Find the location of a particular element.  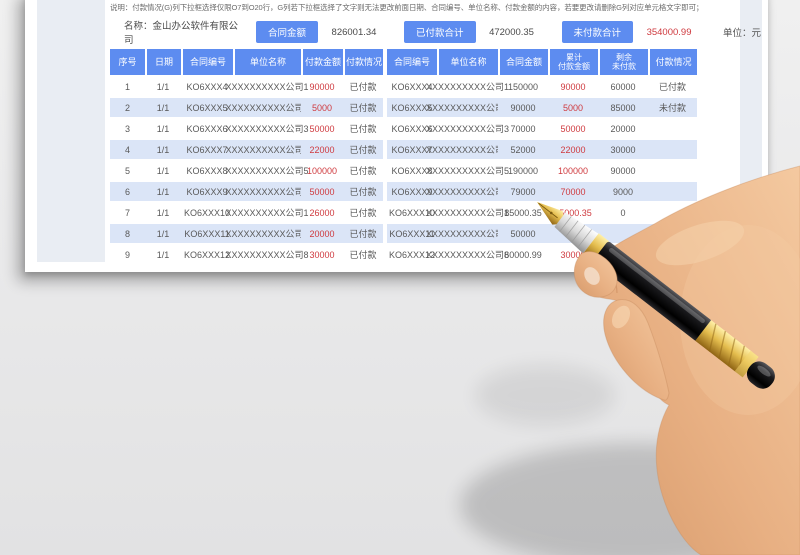

page-margin-right is located at coordinates (751, 131).